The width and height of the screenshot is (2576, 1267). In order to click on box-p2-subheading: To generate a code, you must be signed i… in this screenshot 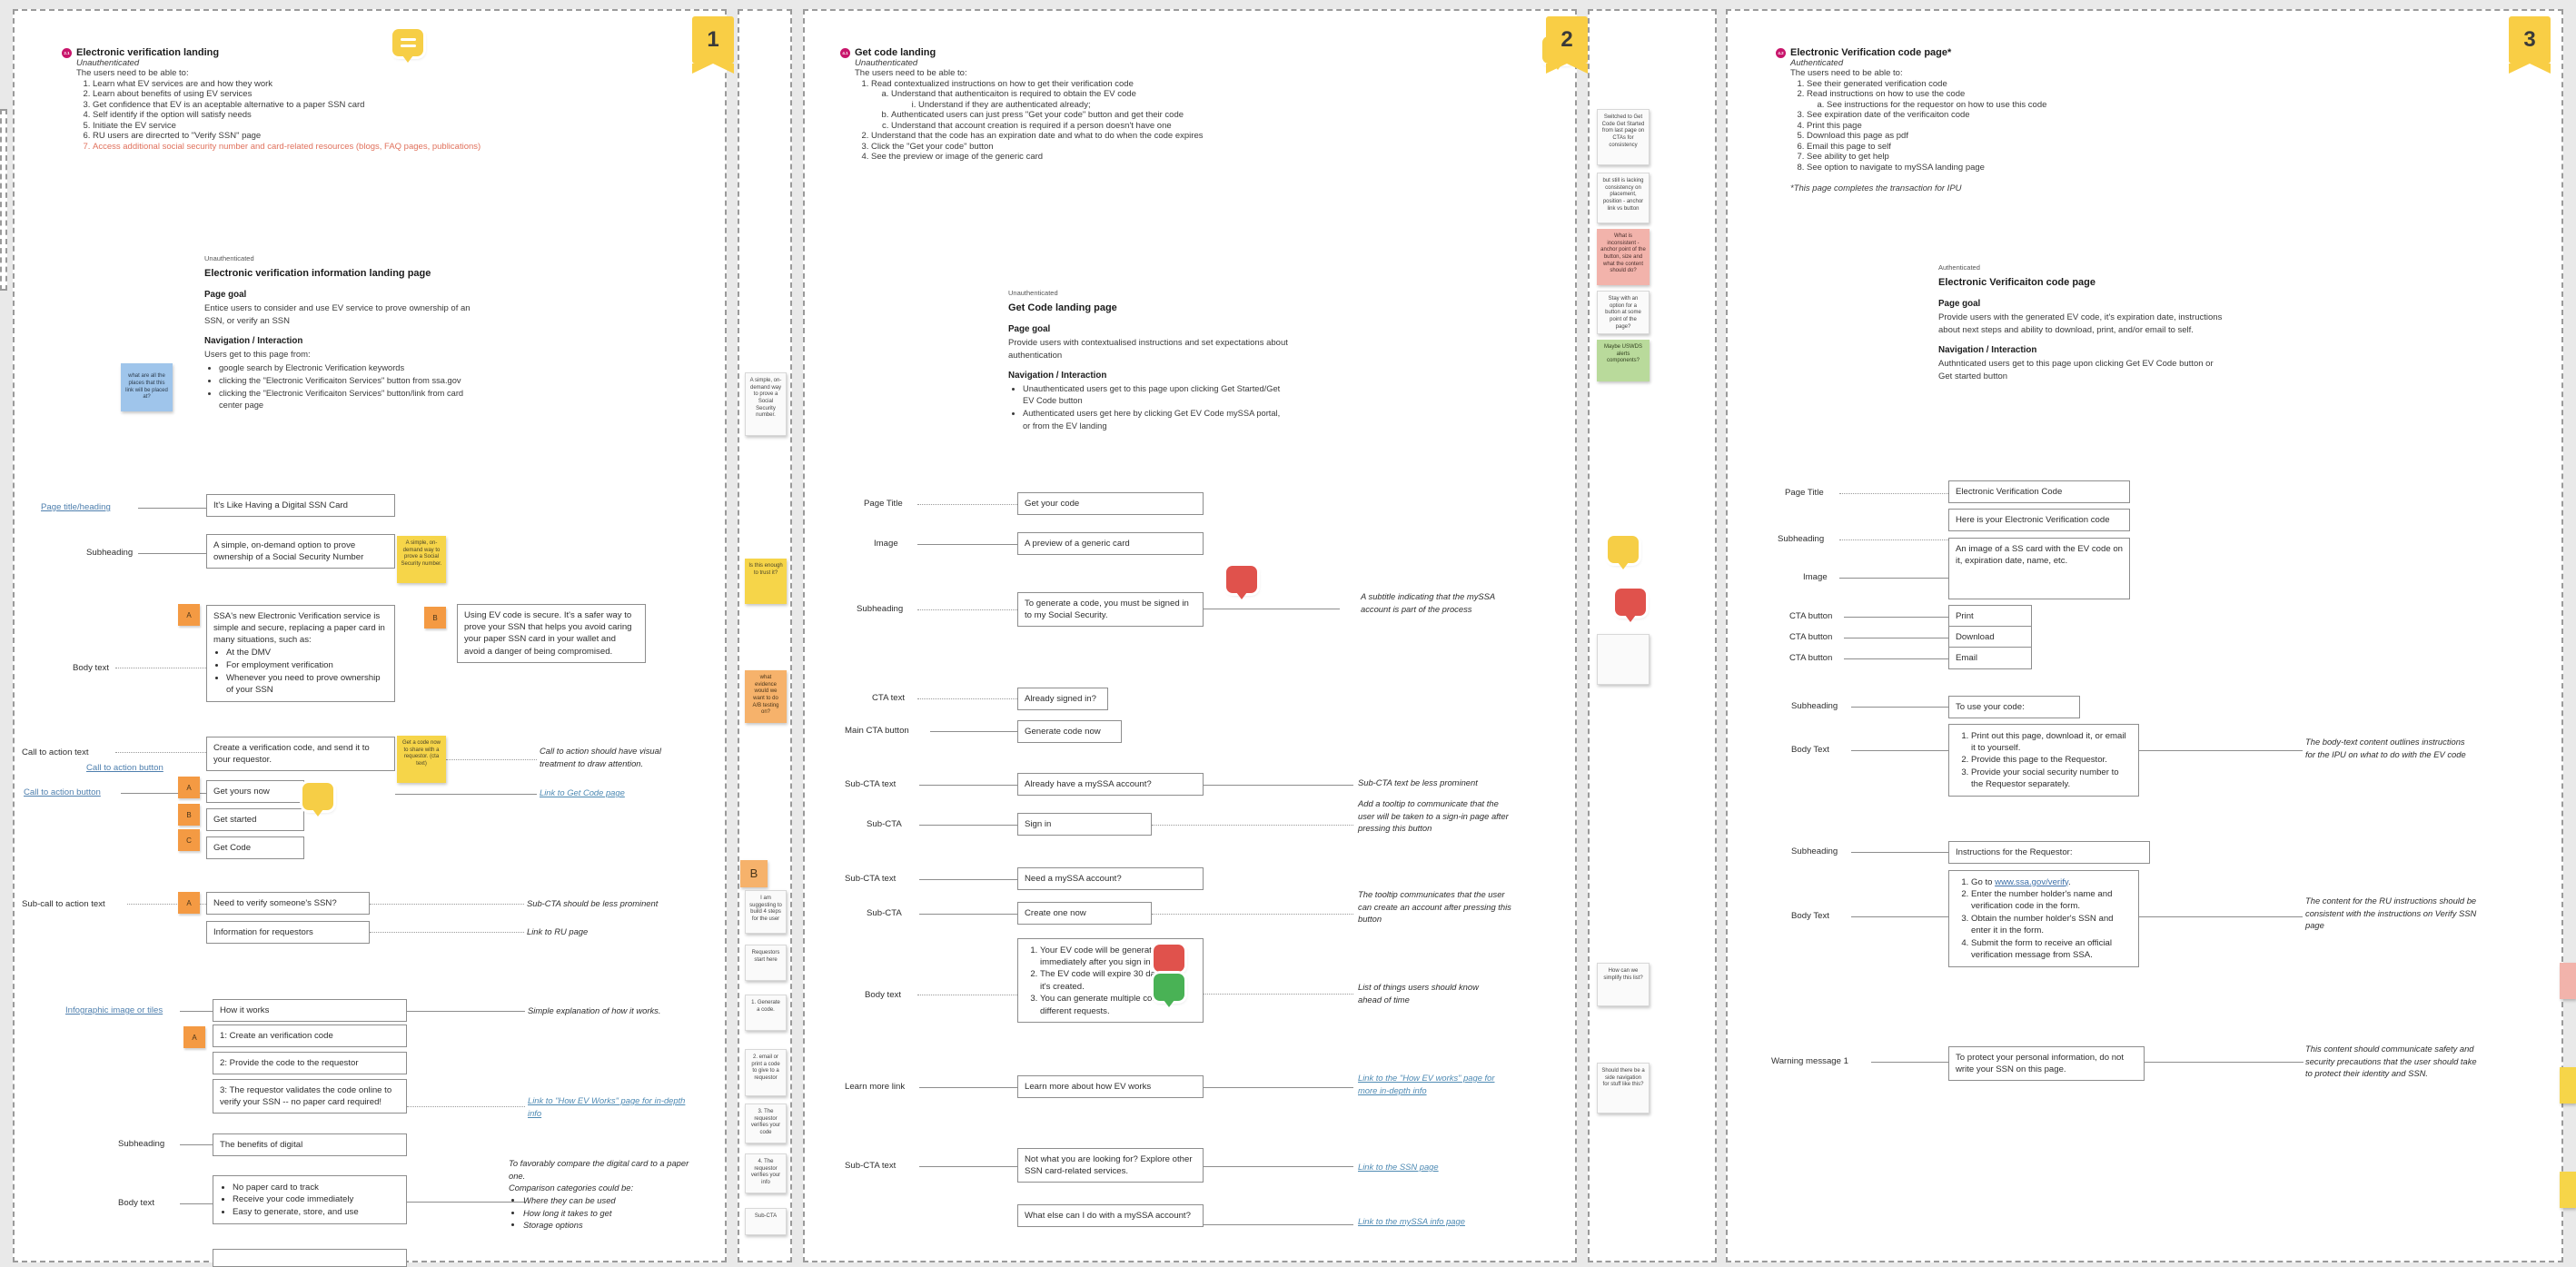, I will do `click(1110, 610)`.